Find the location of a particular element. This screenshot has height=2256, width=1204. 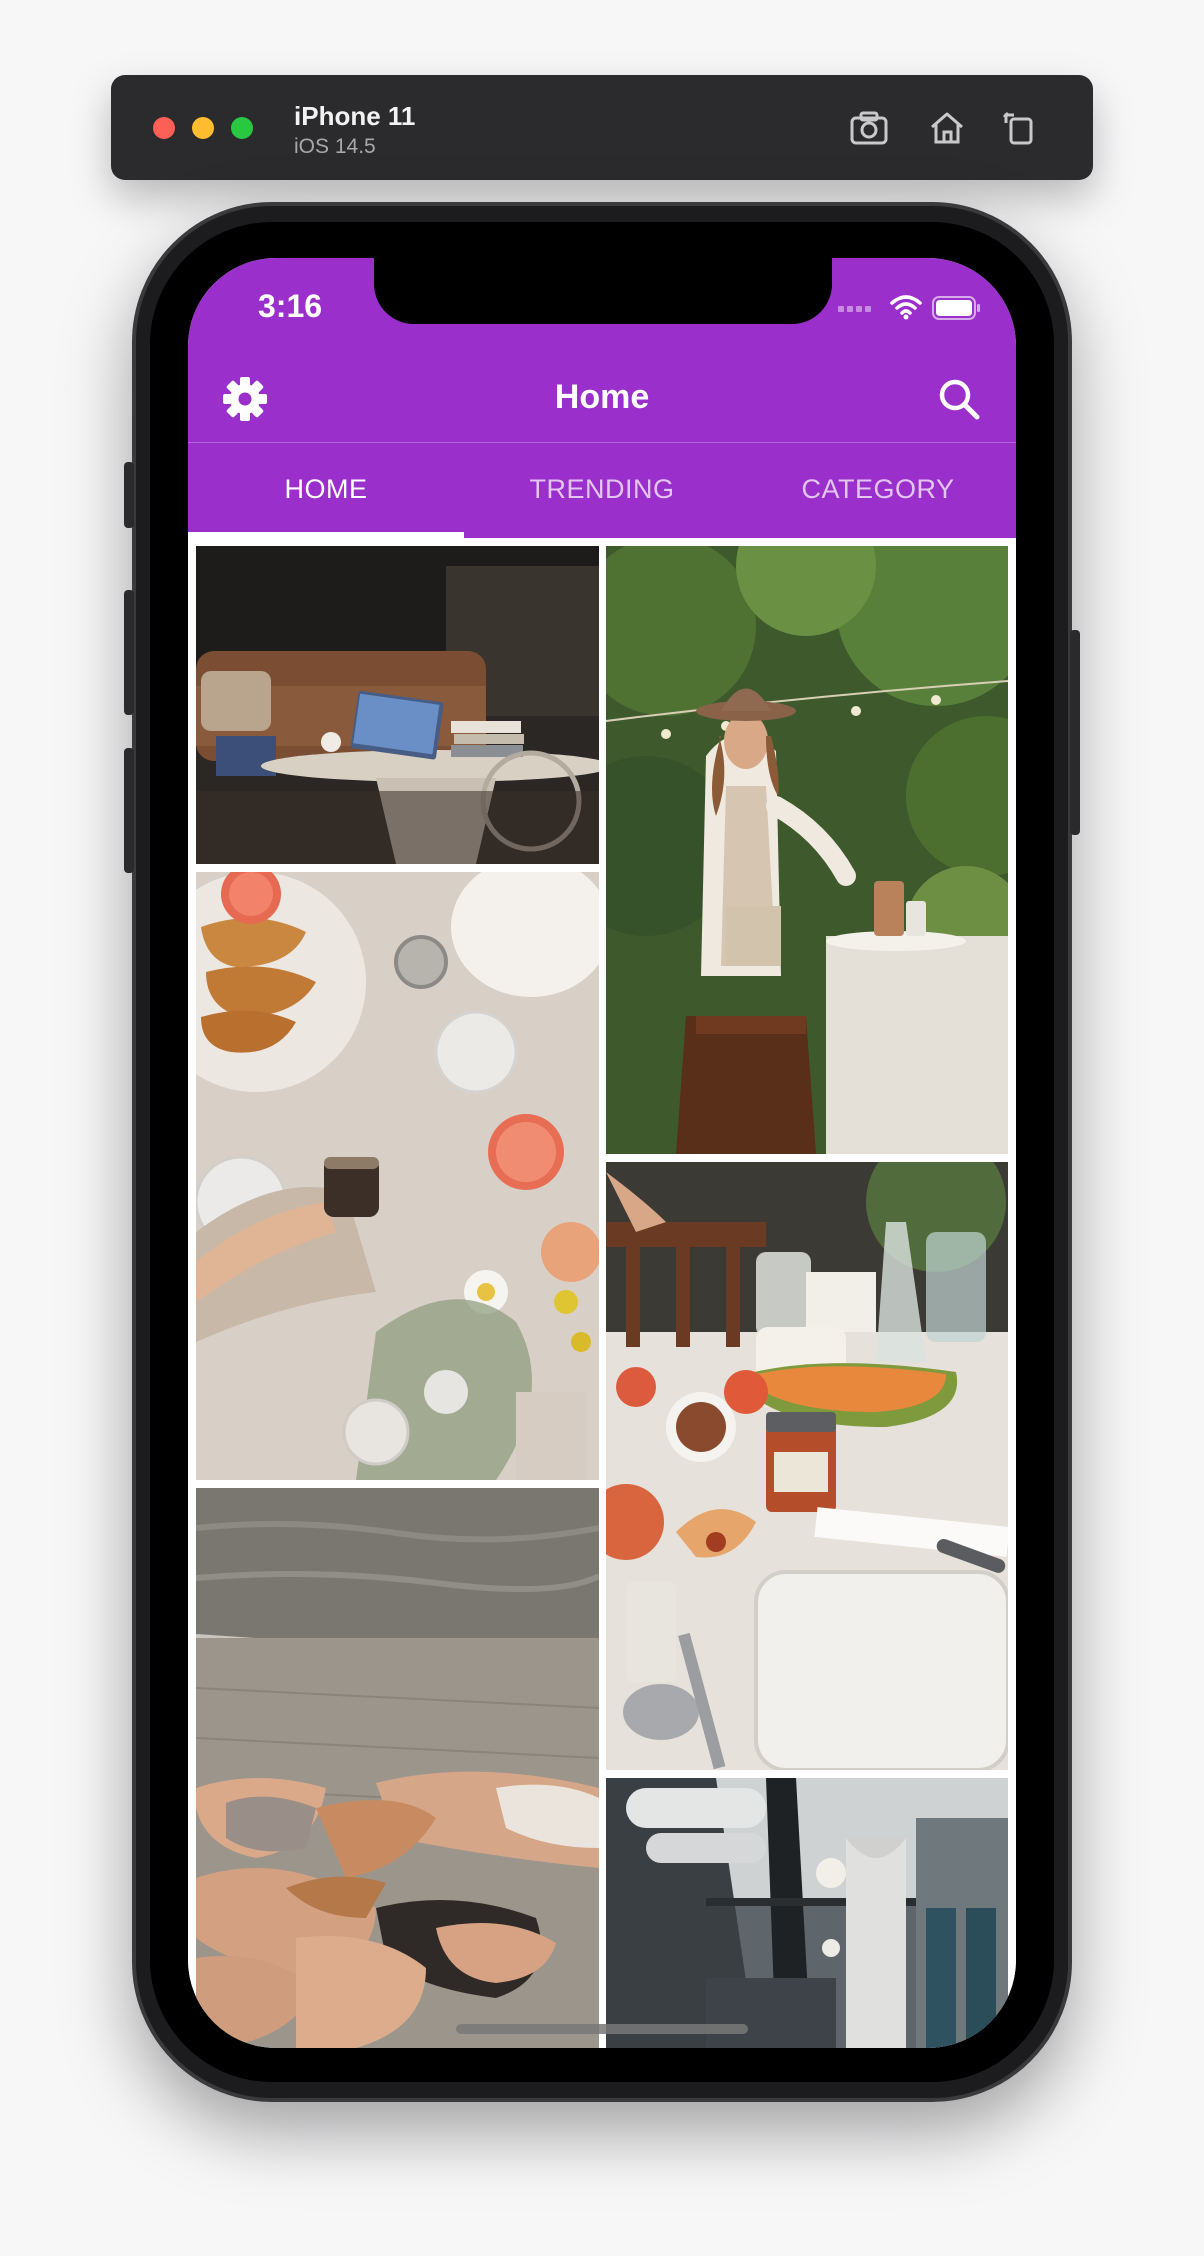

mute-switch is located at coordinates (129, 495).